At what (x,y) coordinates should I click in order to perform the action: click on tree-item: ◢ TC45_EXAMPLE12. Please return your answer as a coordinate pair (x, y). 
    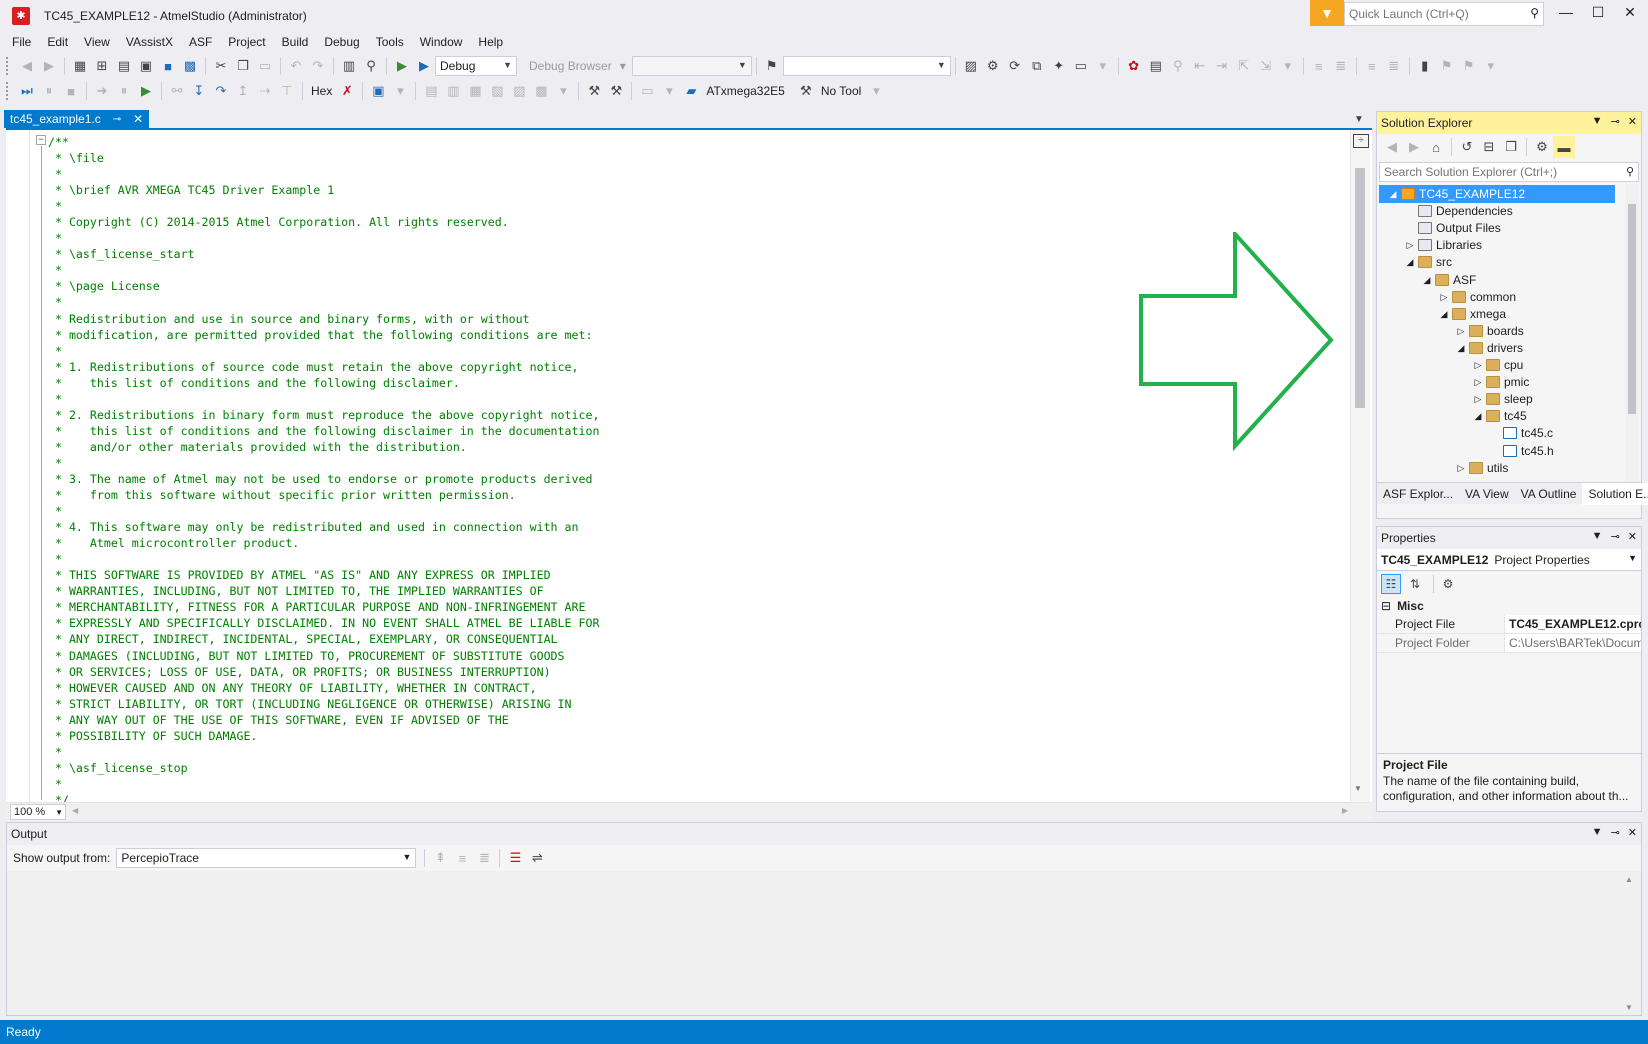
    Looking at the image, I should click on (1497, 194).